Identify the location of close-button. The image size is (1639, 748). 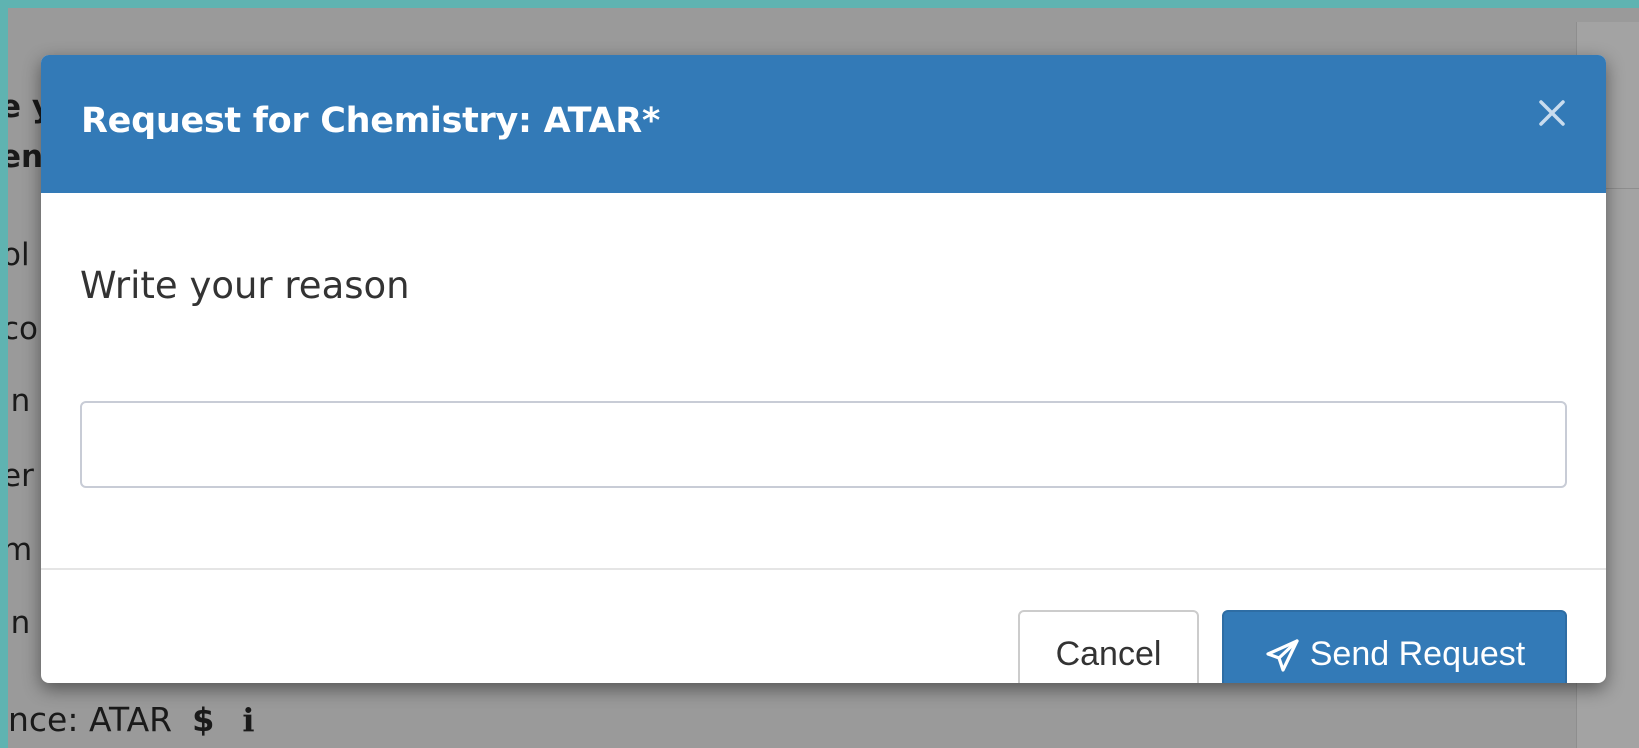
(1552, 113).